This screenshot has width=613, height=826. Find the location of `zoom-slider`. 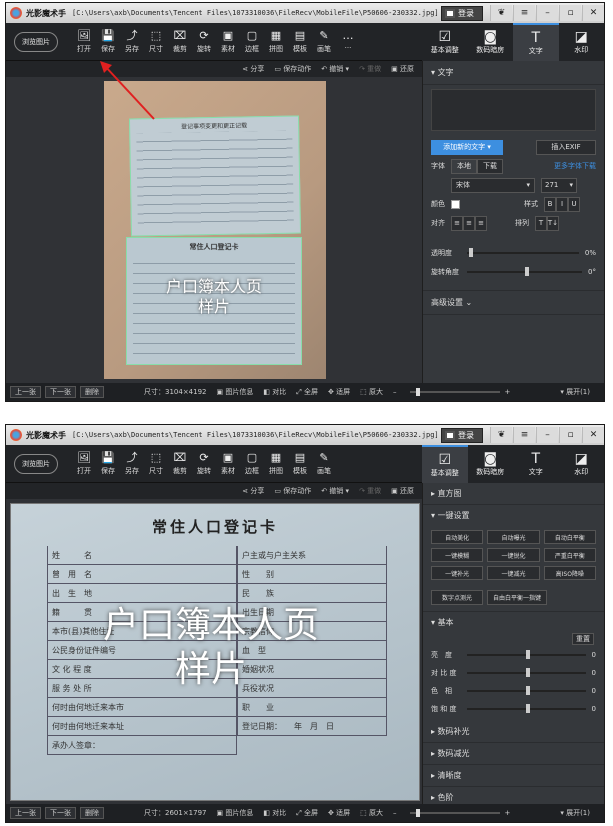

zoom-slider is located at coordinates (455, 813).